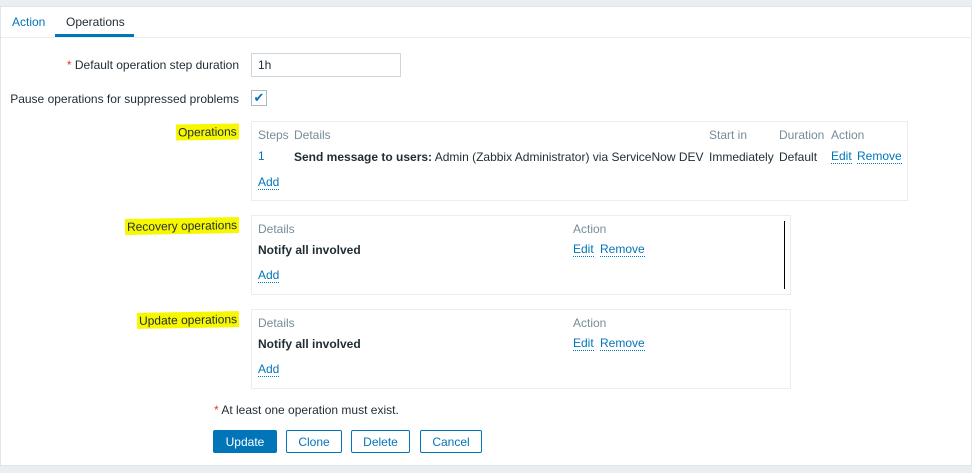 This screenshot has width=972, height=473. I want to click on add-update-link: Add, so click(269, 370).